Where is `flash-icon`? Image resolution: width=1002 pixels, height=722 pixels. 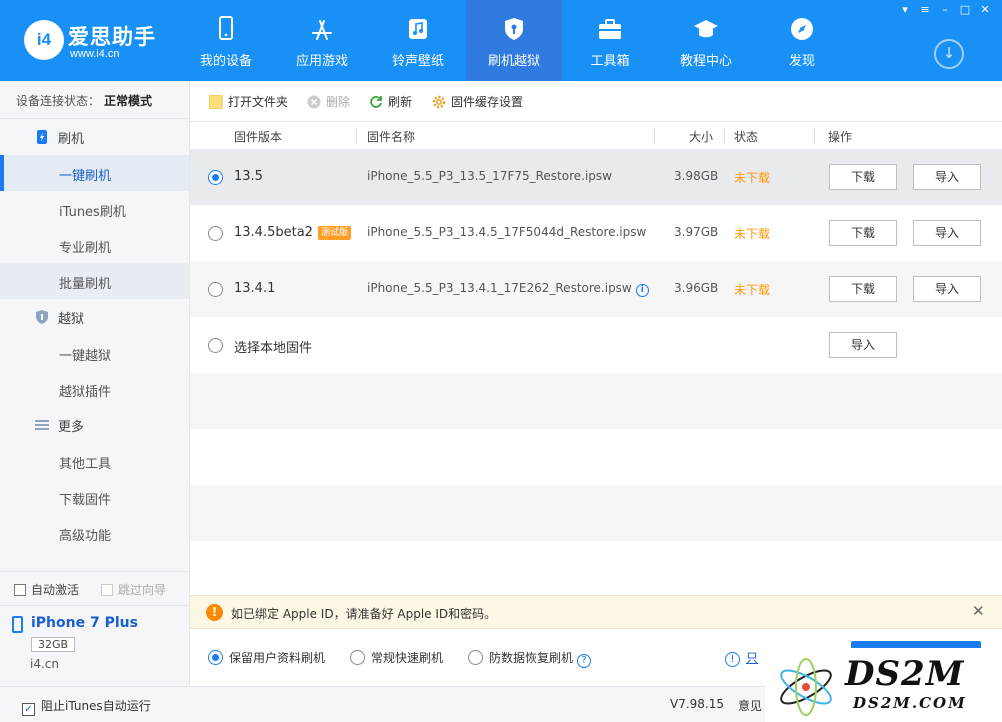
flash-icon is located at coordinates (42, 137).